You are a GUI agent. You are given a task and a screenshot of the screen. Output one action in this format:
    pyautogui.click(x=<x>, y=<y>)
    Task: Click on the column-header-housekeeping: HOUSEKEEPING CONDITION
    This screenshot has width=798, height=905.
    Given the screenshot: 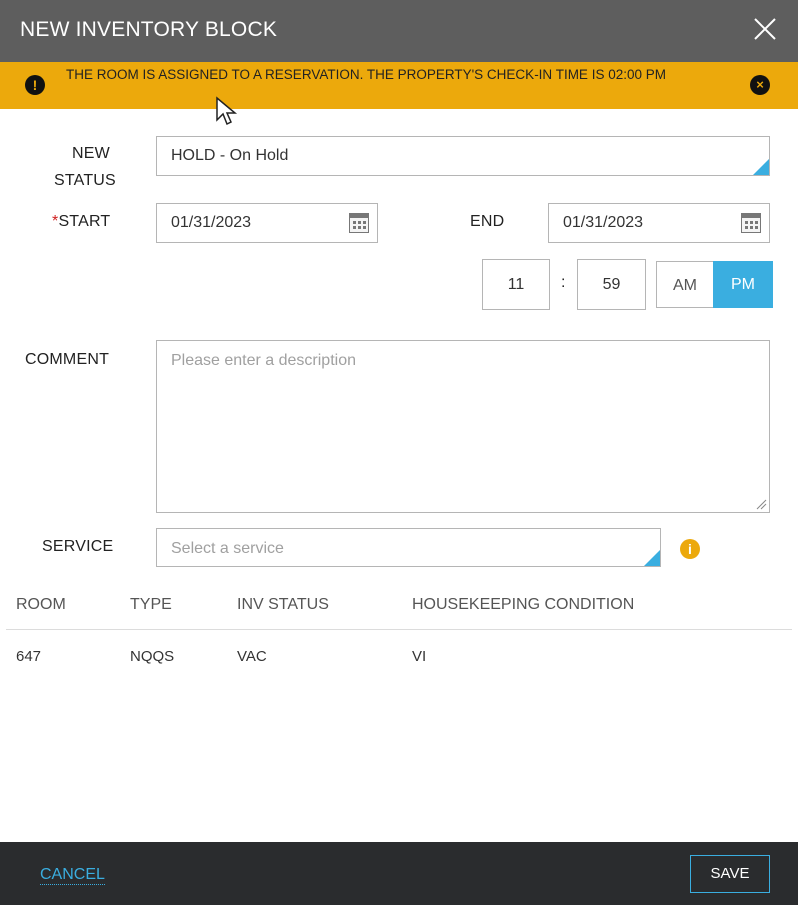 What is the action you would take?
    pyautogui.click(x=523, y=604)
    